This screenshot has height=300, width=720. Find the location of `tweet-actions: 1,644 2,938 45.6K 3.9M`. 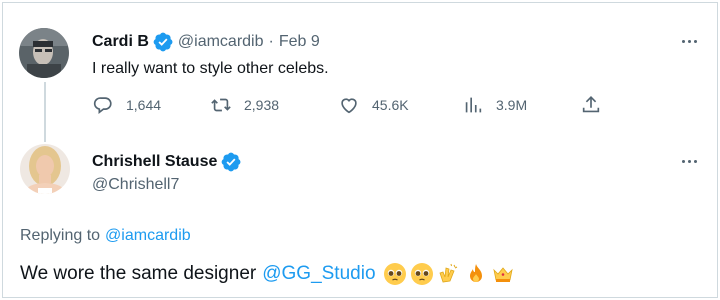

tweet-actions: 1,644 2,938 45.6K 3.9M is located at coordinates (357, 106).